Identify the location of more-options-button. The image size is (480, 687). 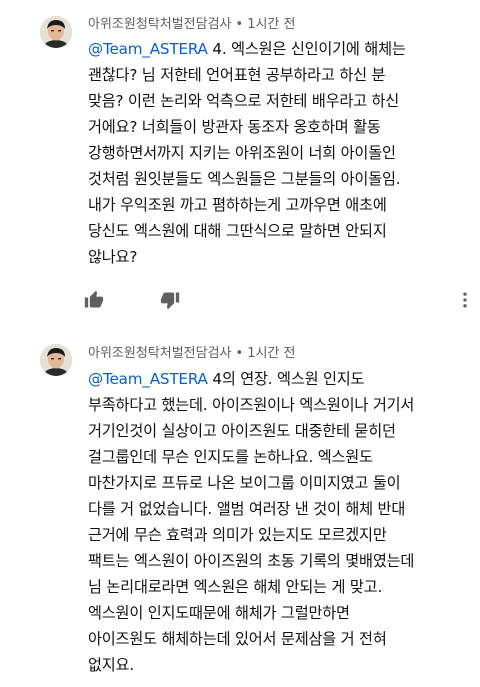
(465, 300).